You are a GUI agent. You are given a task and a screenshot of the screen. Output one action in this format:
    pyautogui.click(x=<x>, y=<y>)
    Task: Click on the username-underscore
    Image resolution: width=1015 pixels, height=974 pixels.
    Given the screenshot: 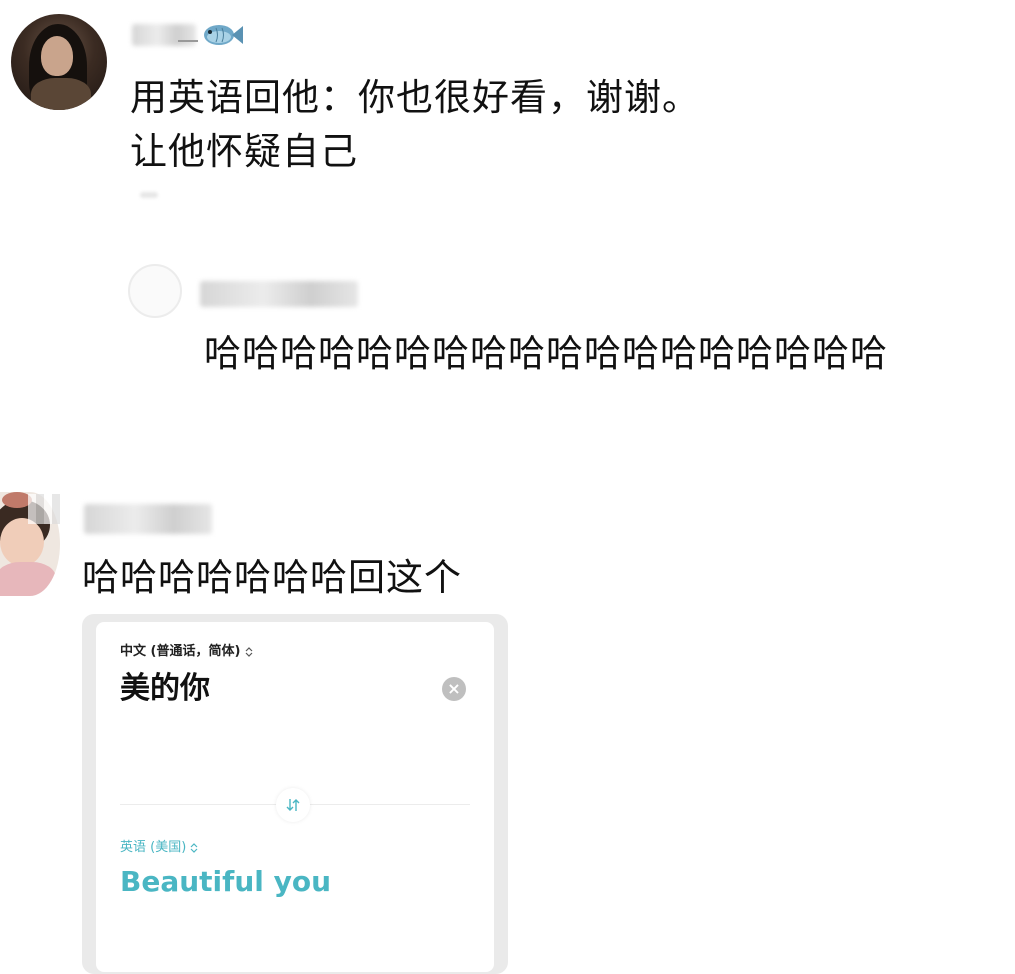 What is the action you would take?
    pyautogui.click(x=188, y=41)
    